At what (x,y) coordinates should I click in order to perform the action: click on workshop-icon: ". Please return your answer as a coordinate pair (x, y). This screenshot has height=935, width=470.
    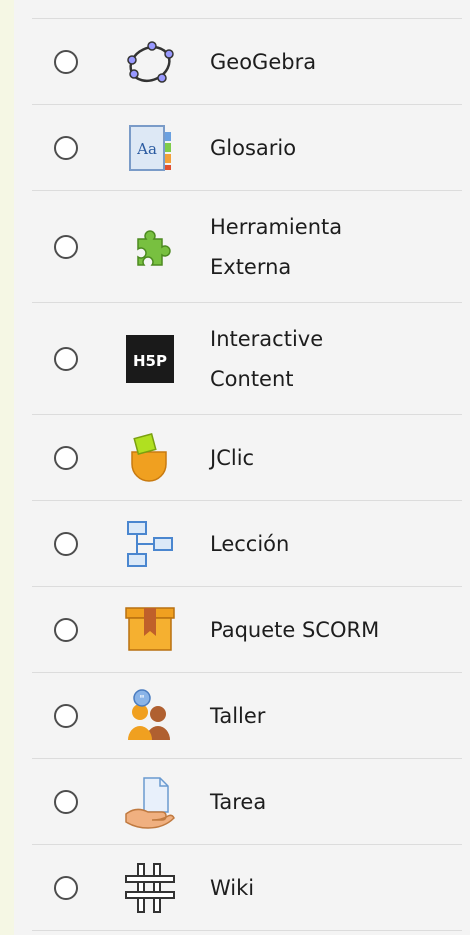
    Looking at the image, I should click on (150, 716).